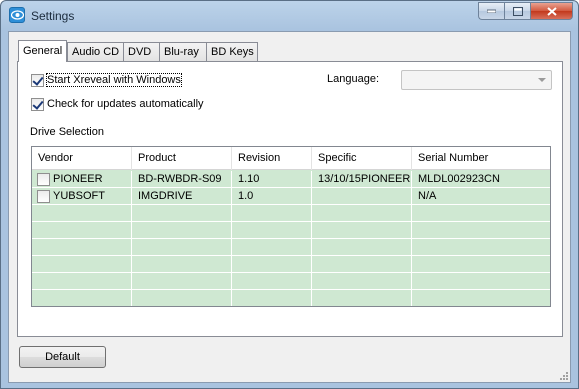 This screenshot has width=579, height=389. I want to click on resize-grip-icon, so click(564, 376).